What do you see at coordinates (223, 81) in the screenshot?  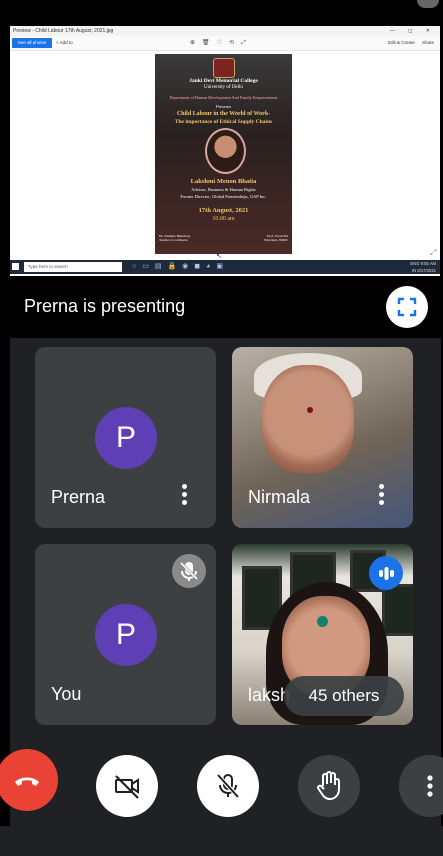 I see `poster-college: Janki Devi Memorial College` at bounding box center [223, 81].